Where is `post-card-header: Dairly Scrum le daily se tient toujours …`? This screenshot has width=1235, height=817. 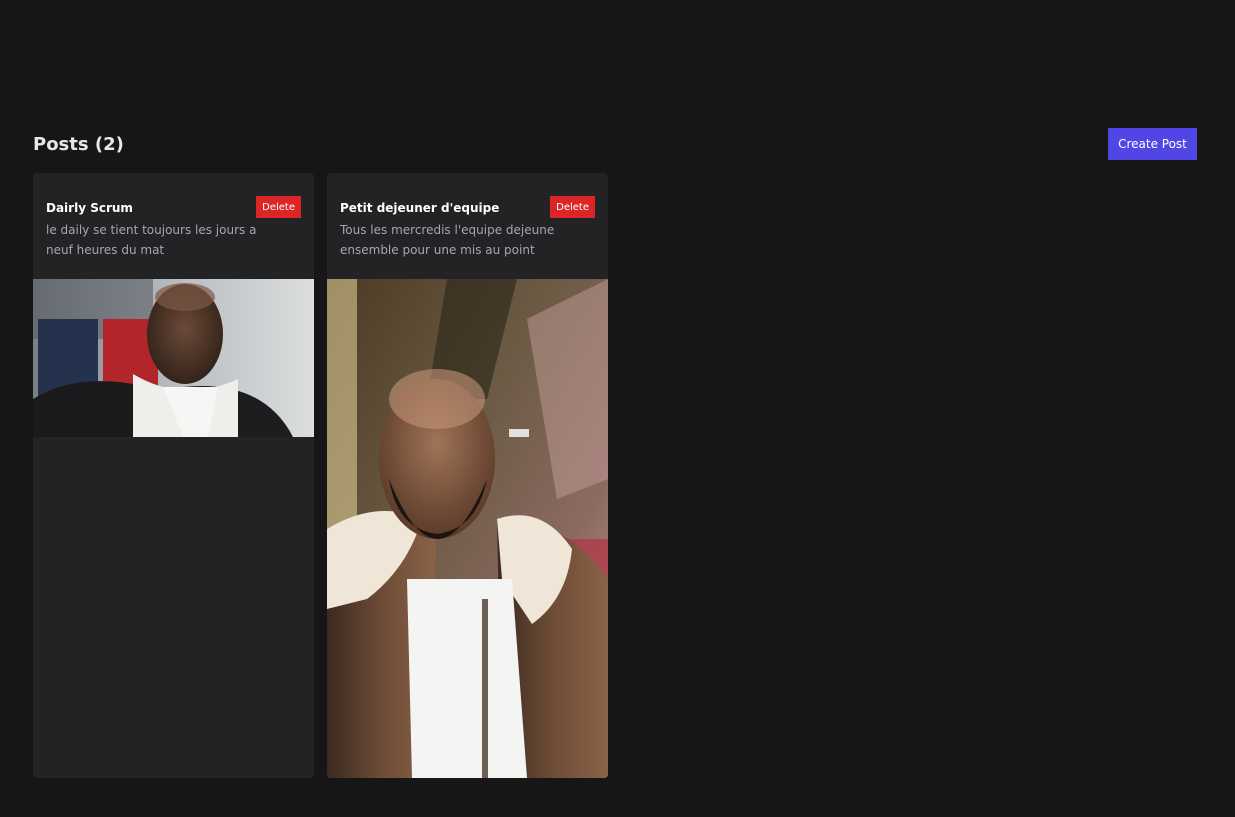 post-card-header: Dairly Scrum le daily se tient toujours … is located at coordinates (173, 226).